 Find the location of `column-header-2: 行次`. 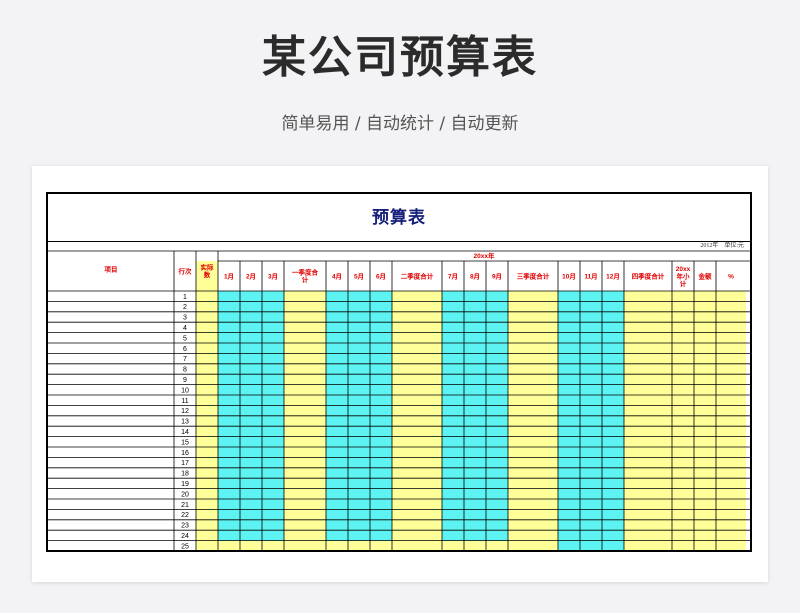

column-header-2: 行次 is located at coordinates (185, 270).